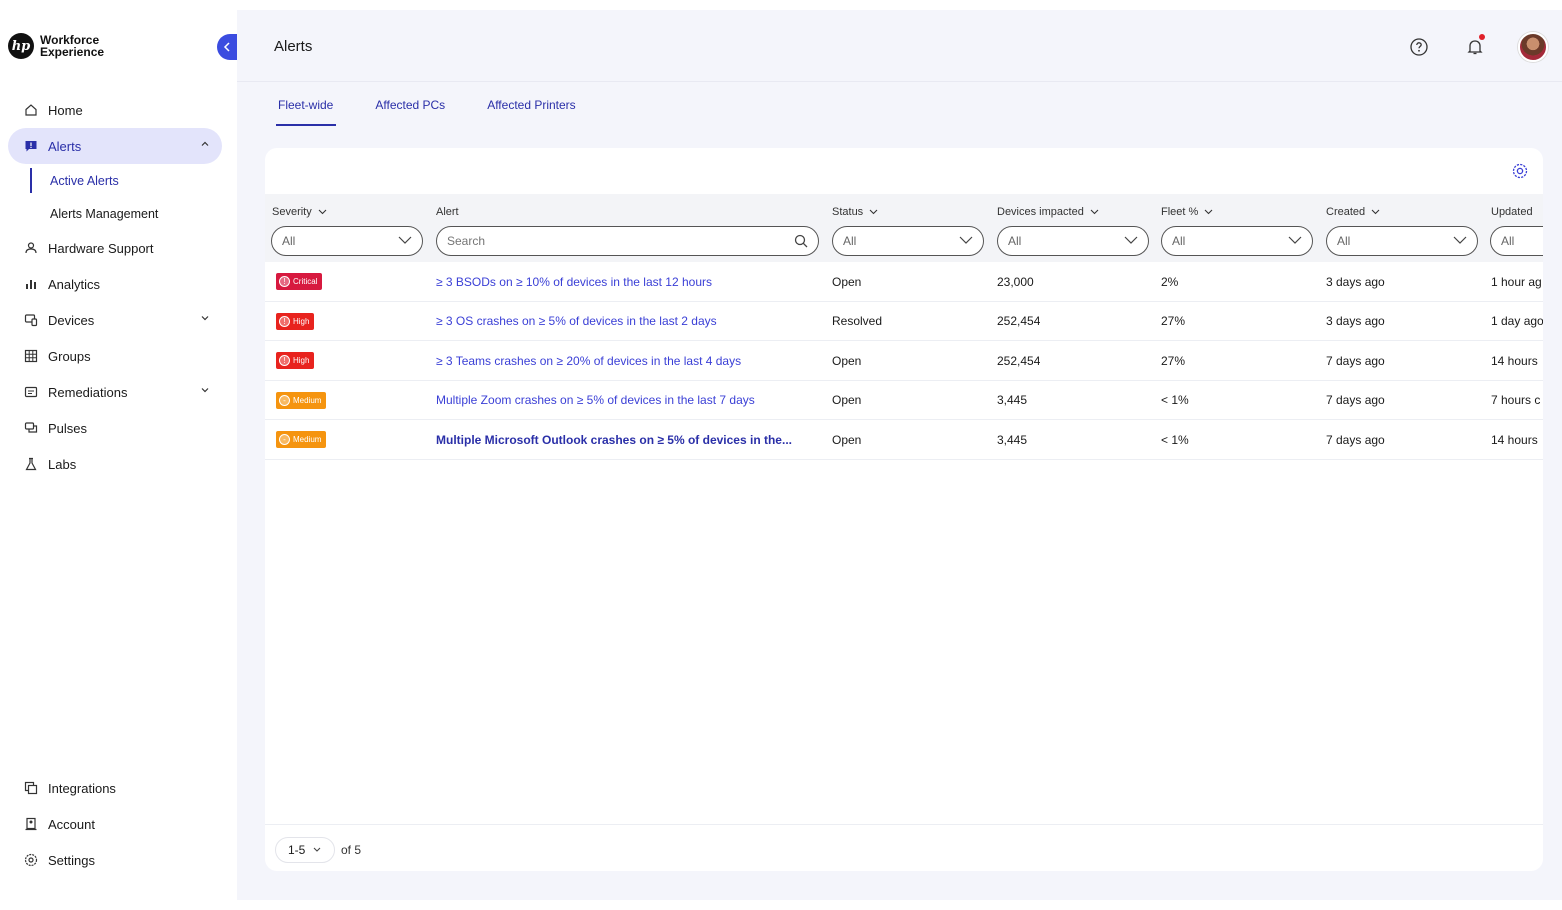 This screenshot has height=910, width=1562. Describe the element at coordinates (65, 110) in the screenshot. I see `sidebar-item-label: Home` at that location.